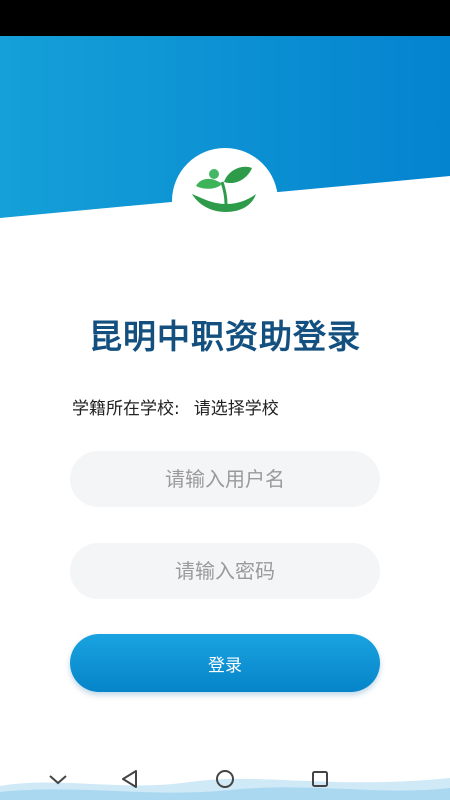 The image size is (450, 800). What do you see at coordinates (225, 18) in the screenshot?
I see `status-bar` at bounding box center [225, 18].